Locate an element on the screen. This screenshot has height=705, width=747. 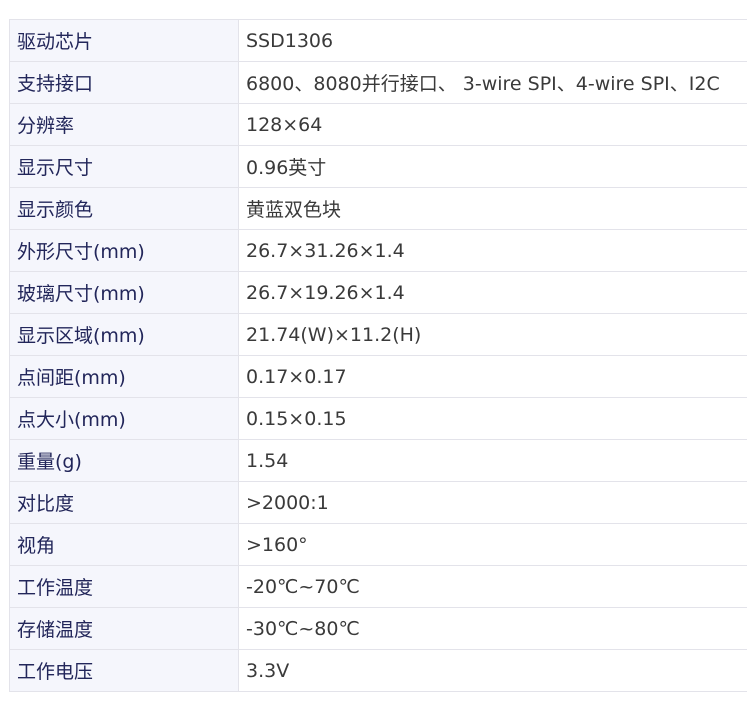
spec-label: 显示尺寸 is located at coordinates (124, 166).